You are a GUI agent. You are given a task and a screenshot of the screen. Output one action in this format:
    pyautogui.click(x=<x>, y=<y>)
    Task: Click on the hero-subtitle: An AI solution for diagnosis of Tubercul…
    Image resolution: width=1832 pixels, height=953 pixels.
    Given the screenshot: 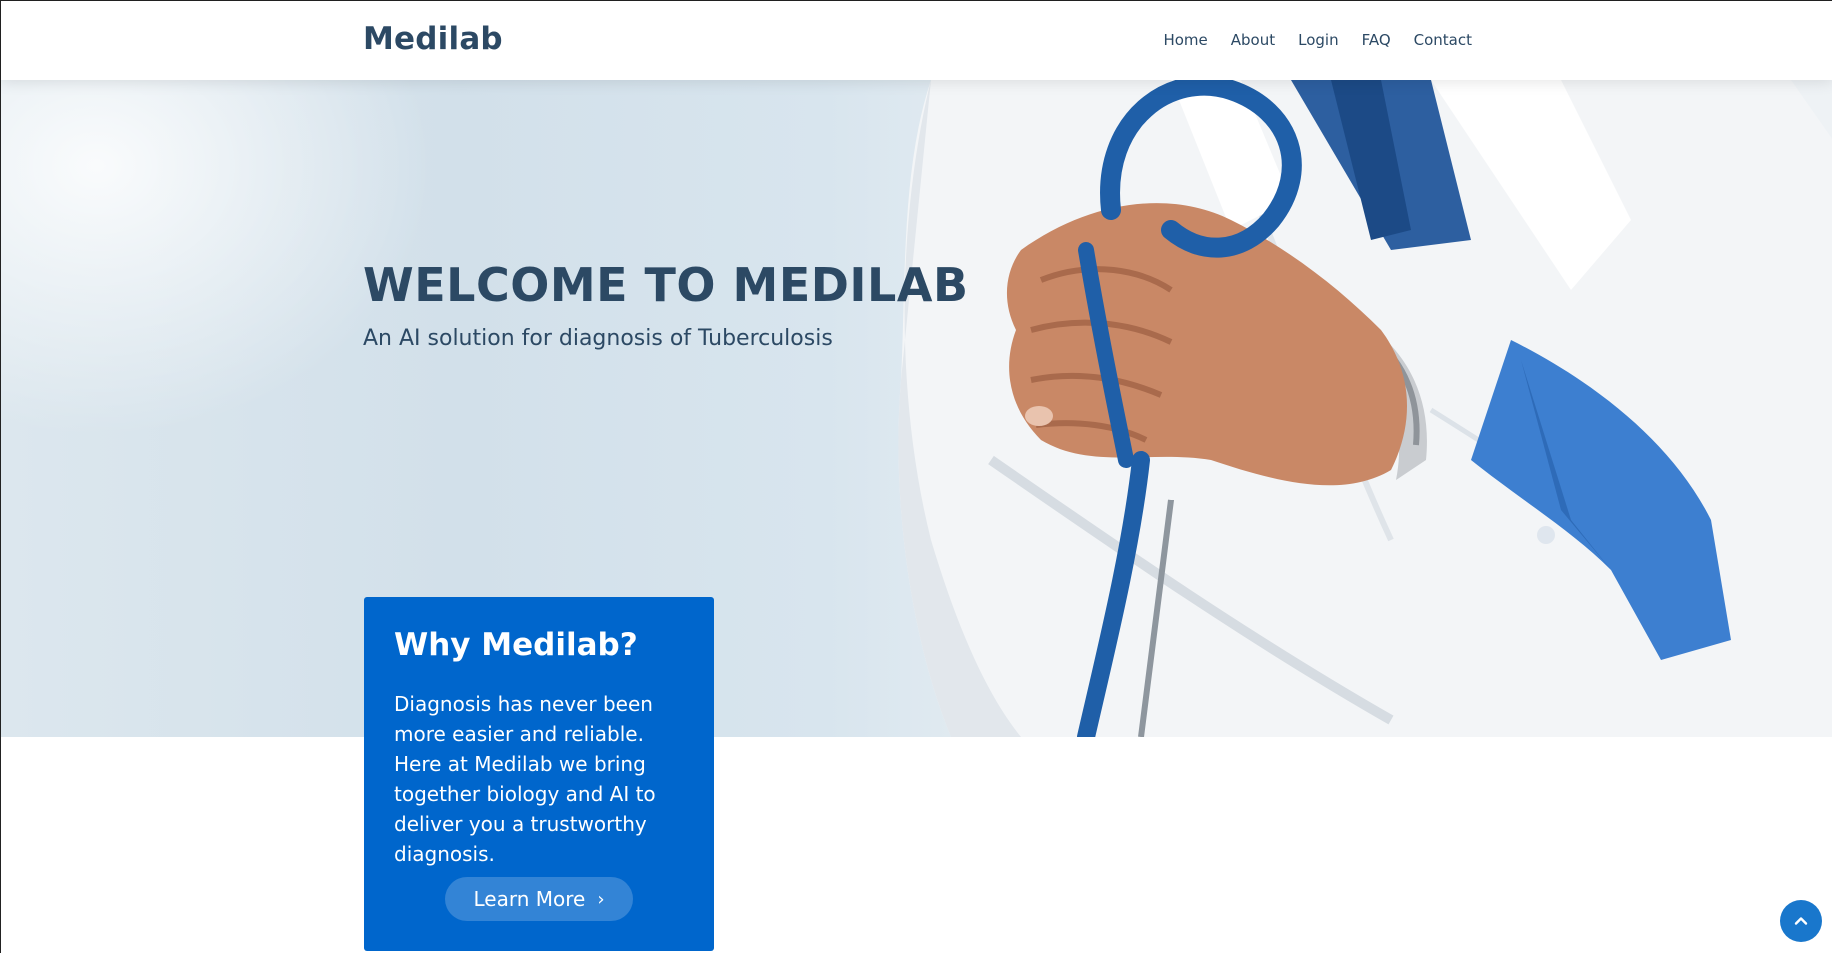 What is the action you would take?
    pyautogui.click(x=598, y=338)
    